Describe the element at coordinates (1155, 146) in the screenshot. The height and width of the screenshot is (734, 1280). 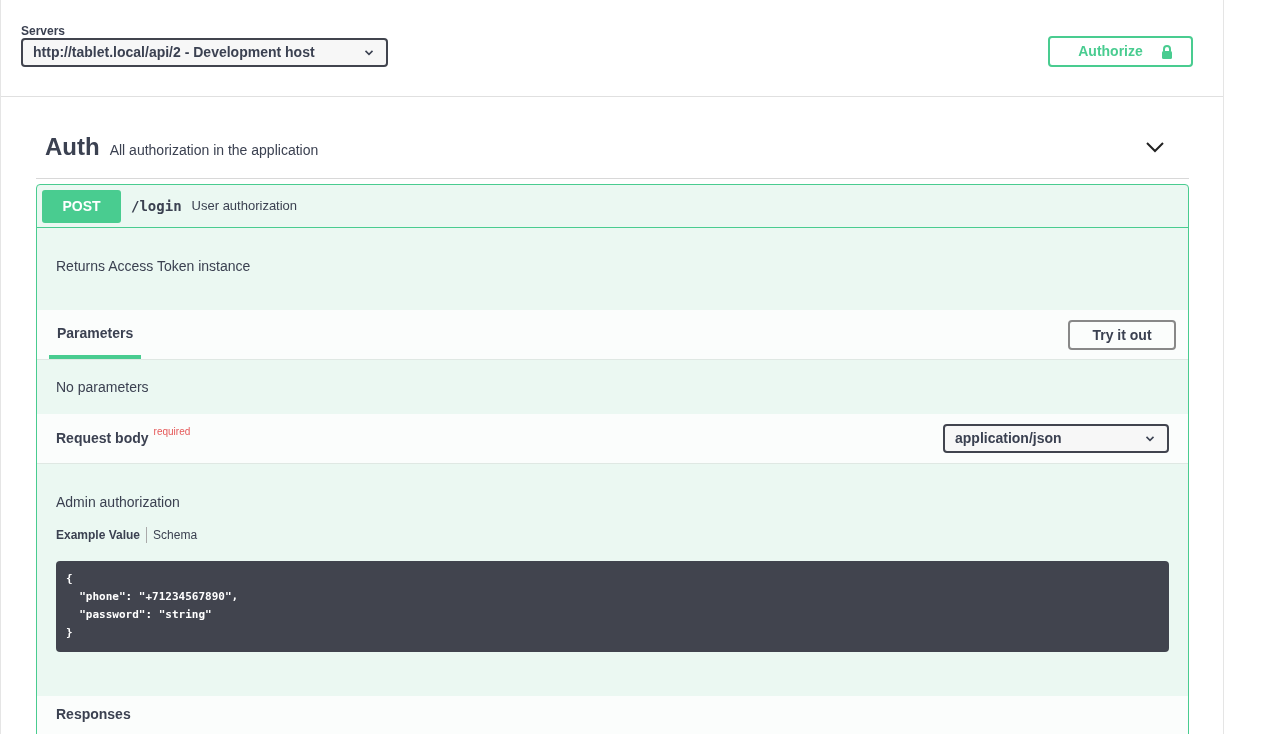
I see `chevron-icon` at that location.